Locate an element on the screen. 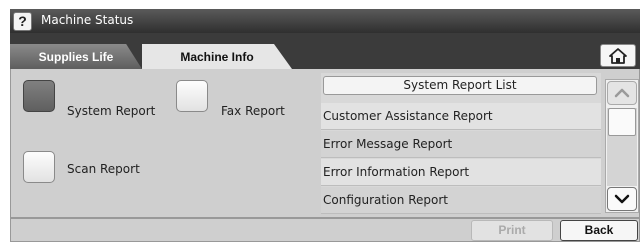 The width and height of the screenshot is (642, 244). scroll-thumb is located at coordinates (622, 122).